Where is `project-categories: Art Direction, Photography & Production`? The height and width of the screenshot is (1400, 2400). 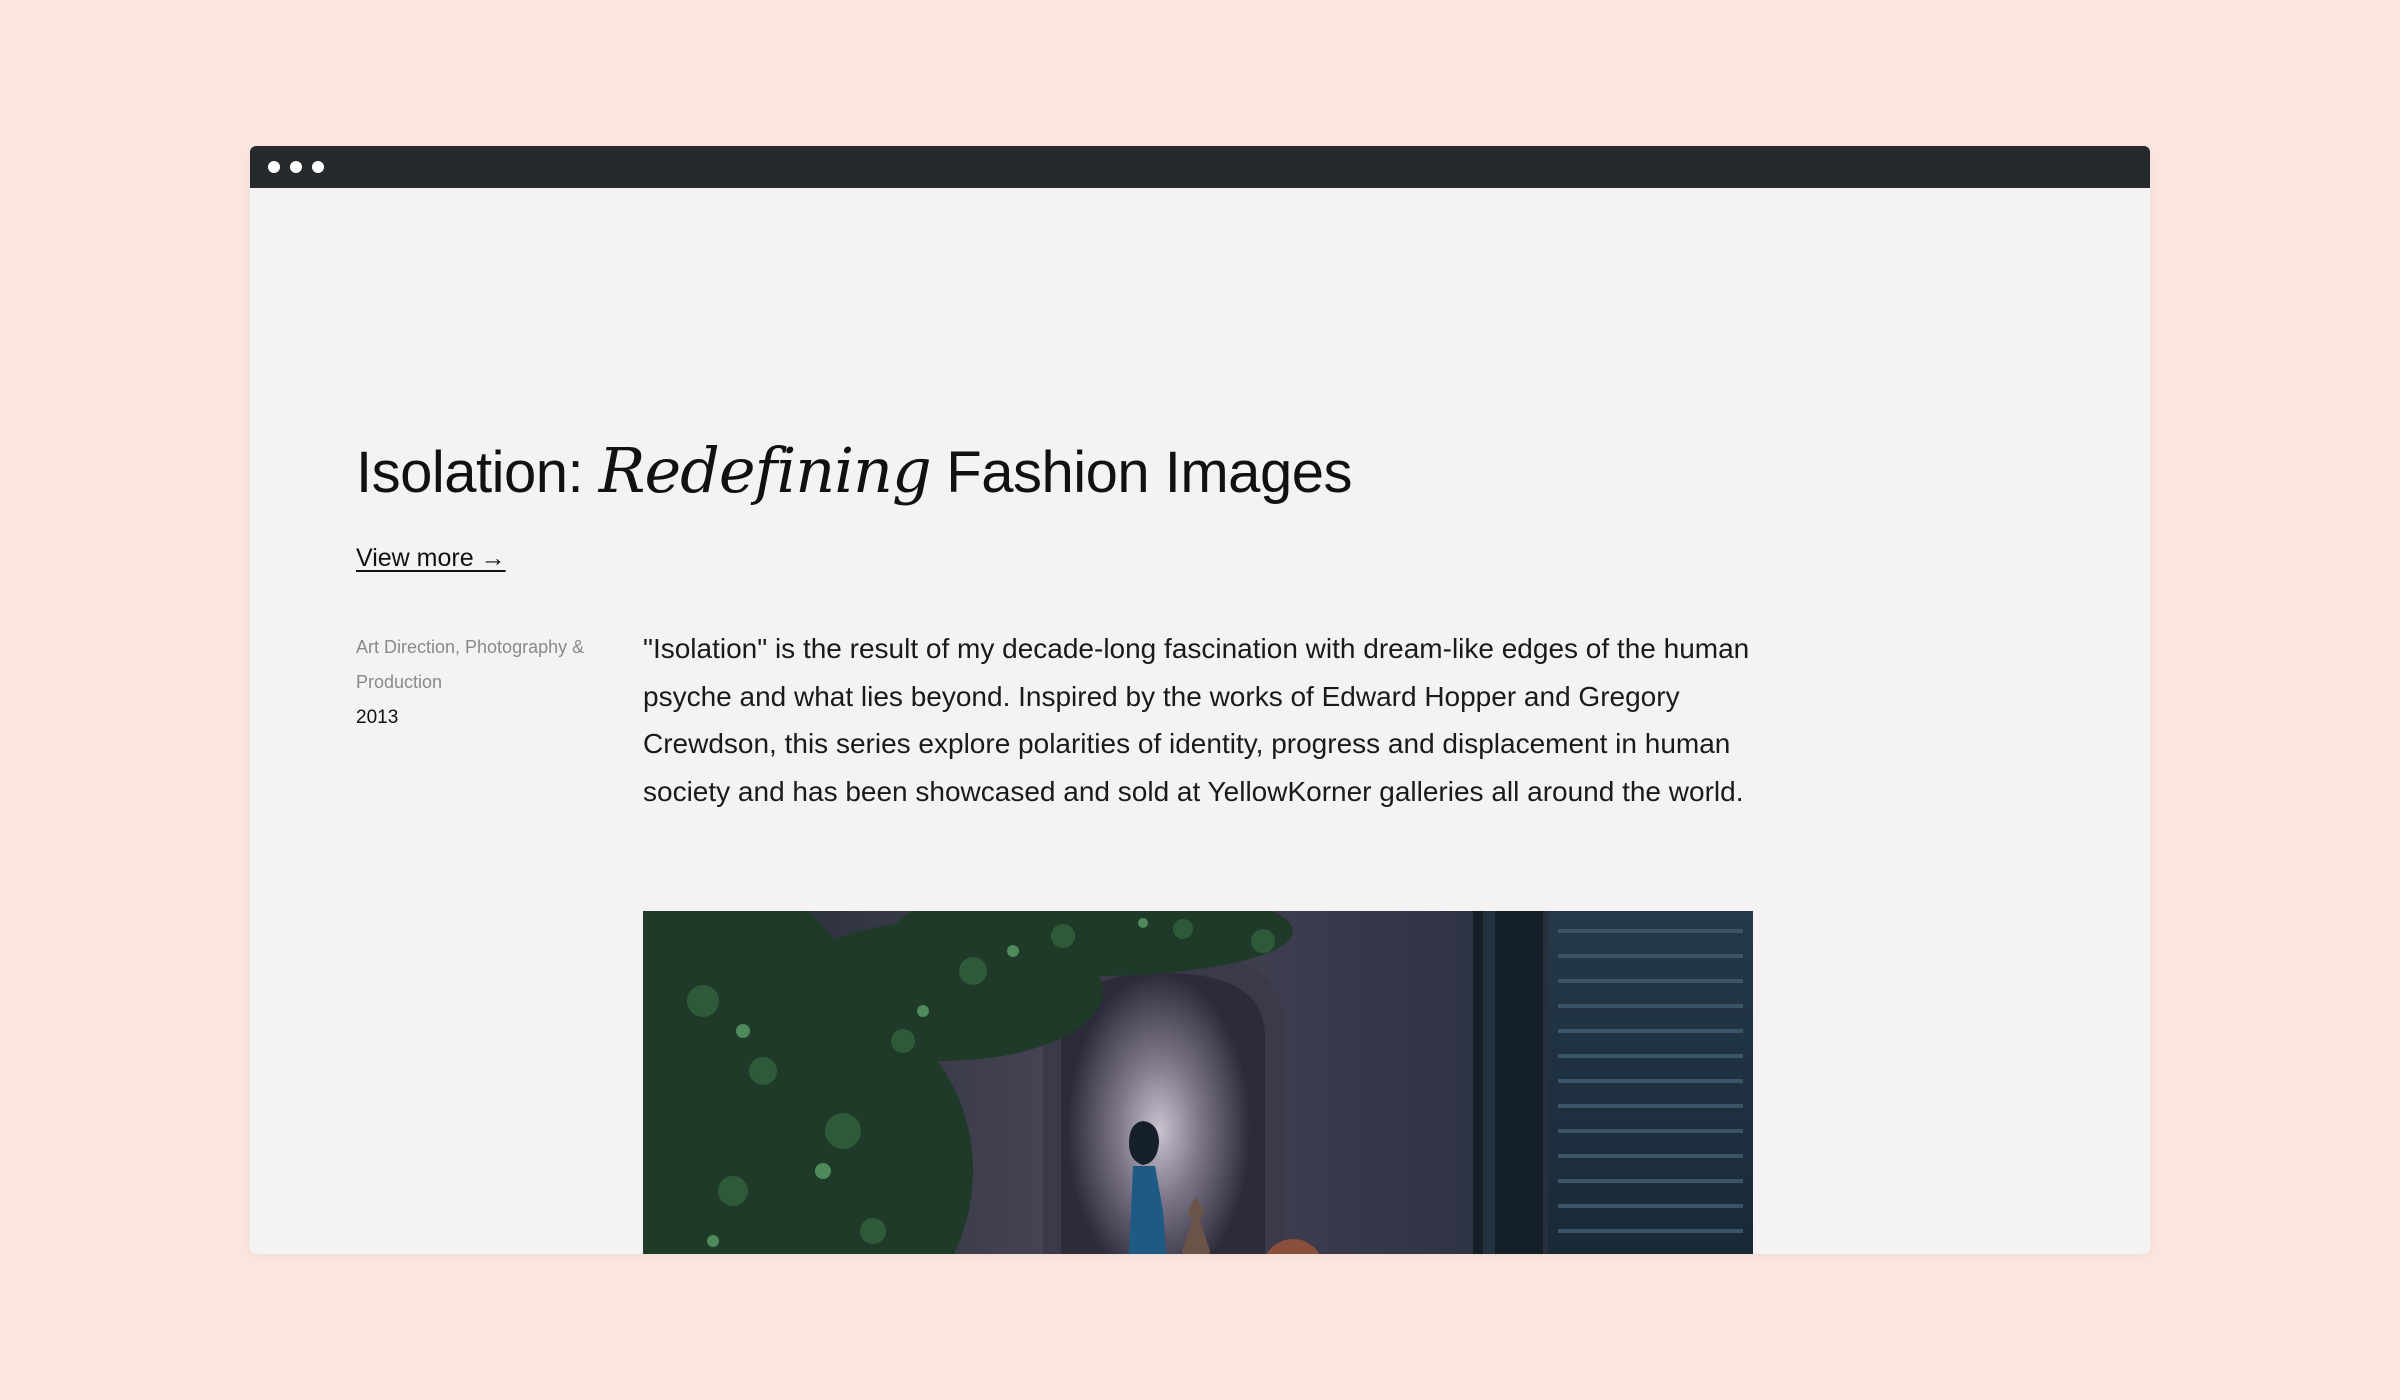 project-categories: Art Direction, Photography & Production is located at coordinates (470, 664).